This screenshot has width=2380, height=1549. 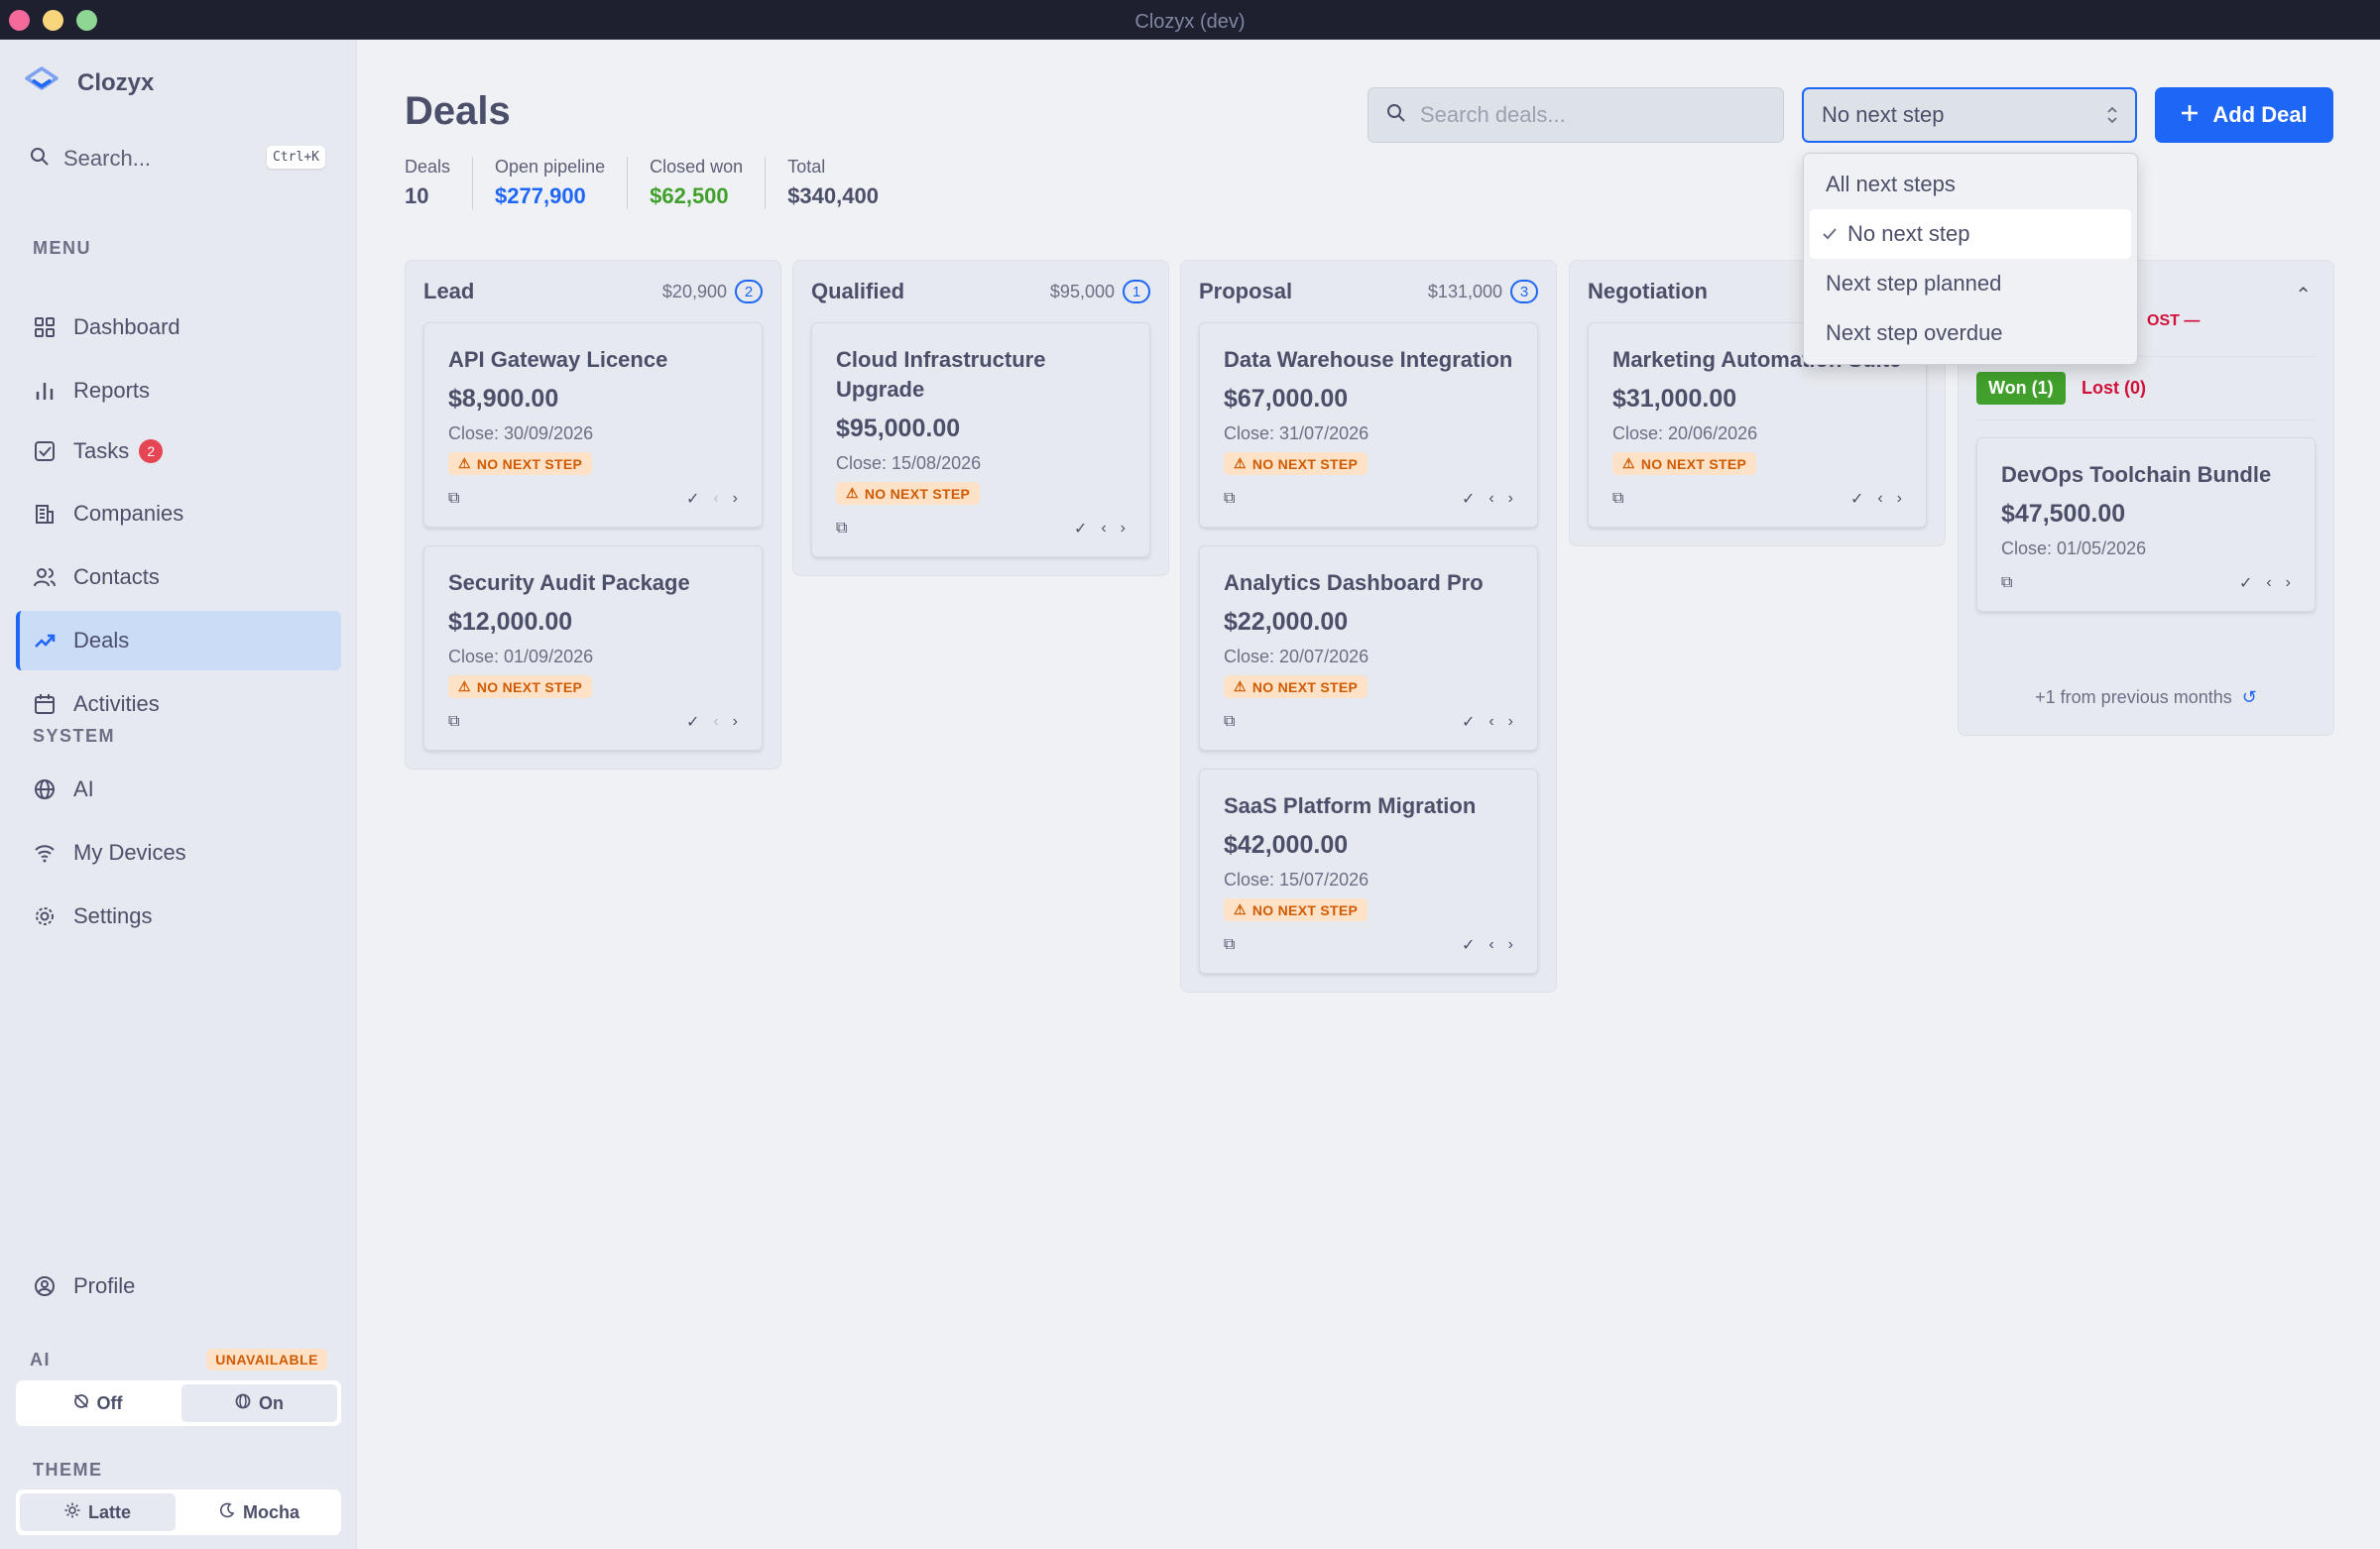 I want to click on sidebar-item-reports: Reports, so click(x=178, y=390).